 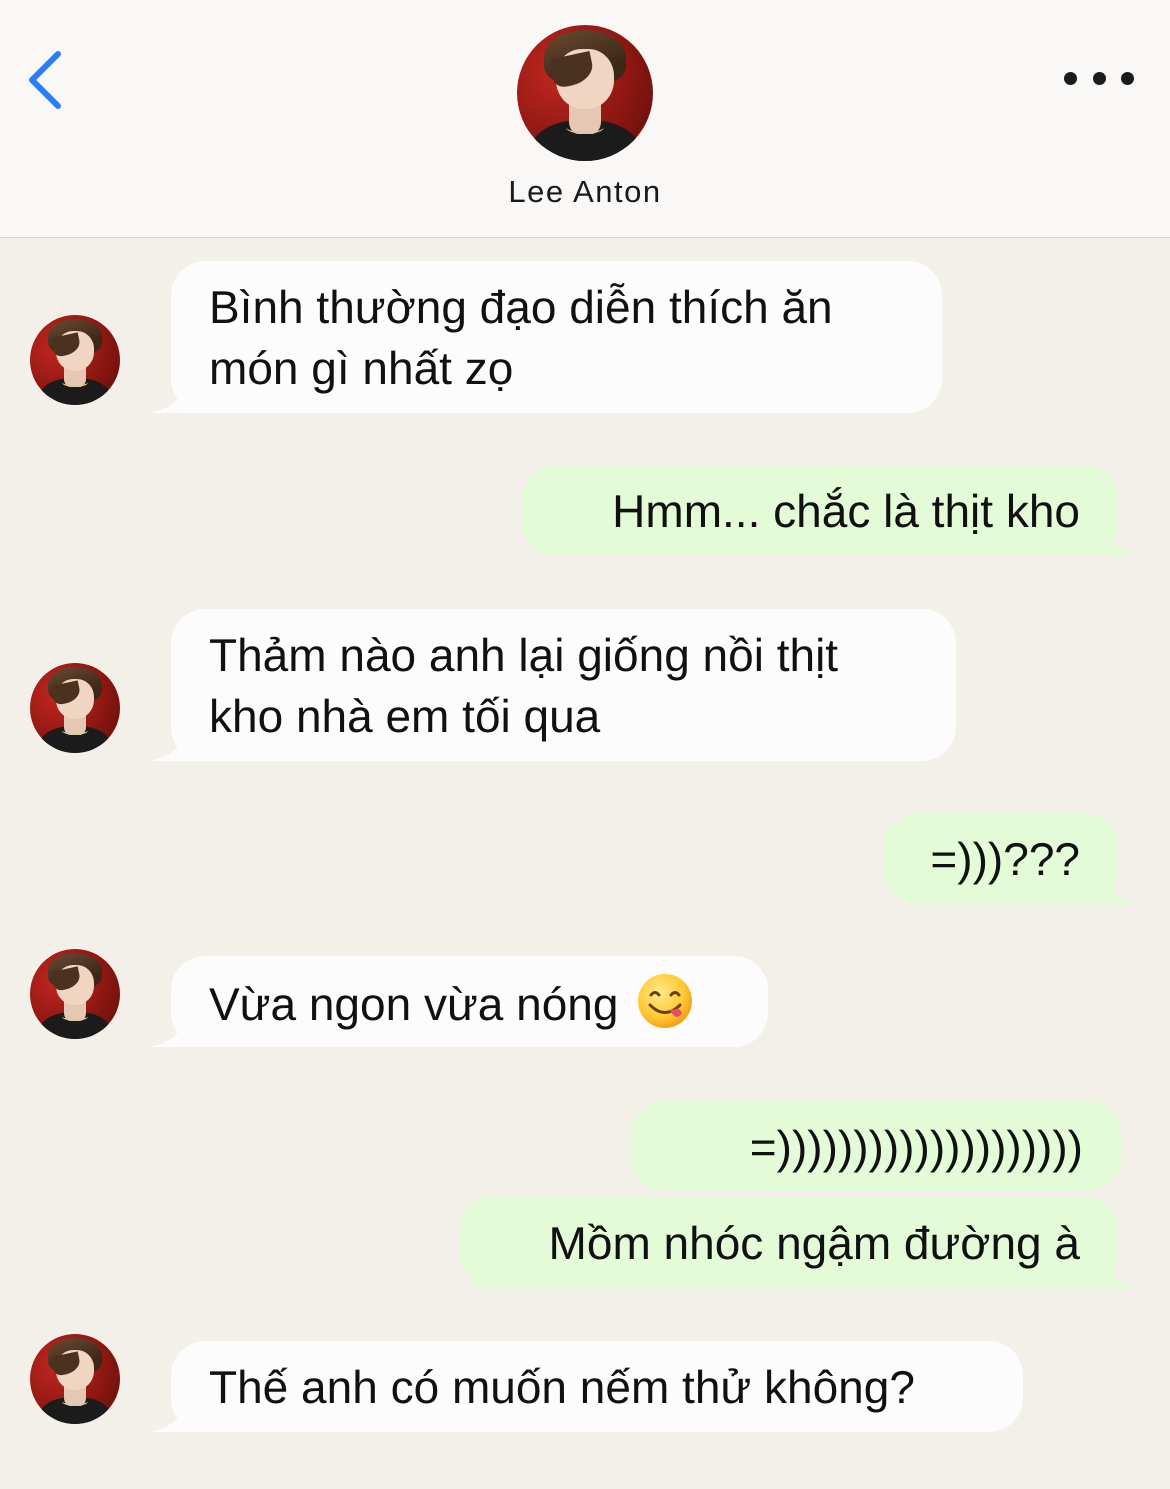 I want to click on outgoing-message-bubble: Mồm nhóc ngậm đường à, so click(x=788, y=1242).